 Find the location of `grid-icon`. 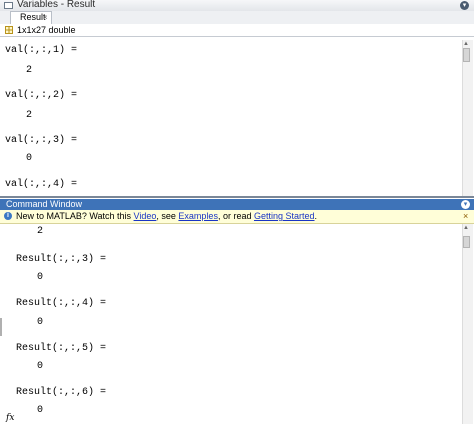

grid-icon is located at coordinates (9, 30).